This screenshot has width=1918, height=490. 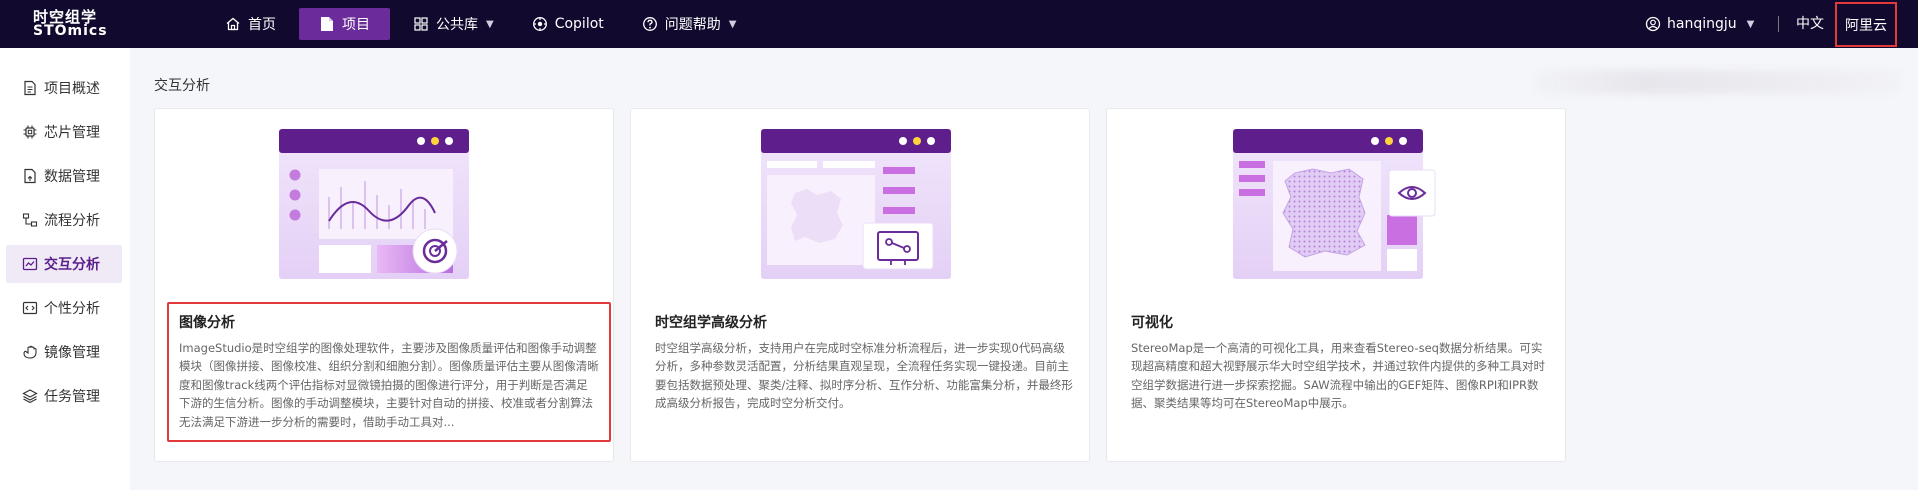 What do you see at coordinates (711, 323) in the screenshot?
I see `card-title: 时空组学高级分析` at bounding box center [711, 323].